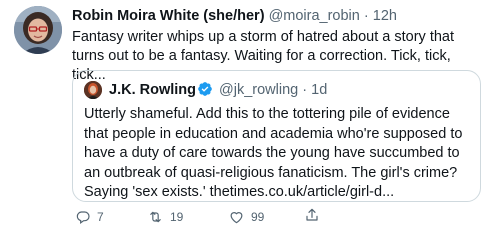 This screenshot has width=494, height=240. What do you see at coordinates (246, 217) in the screenshot?
I see `like-button: 99` at bounding box center [246, 217].